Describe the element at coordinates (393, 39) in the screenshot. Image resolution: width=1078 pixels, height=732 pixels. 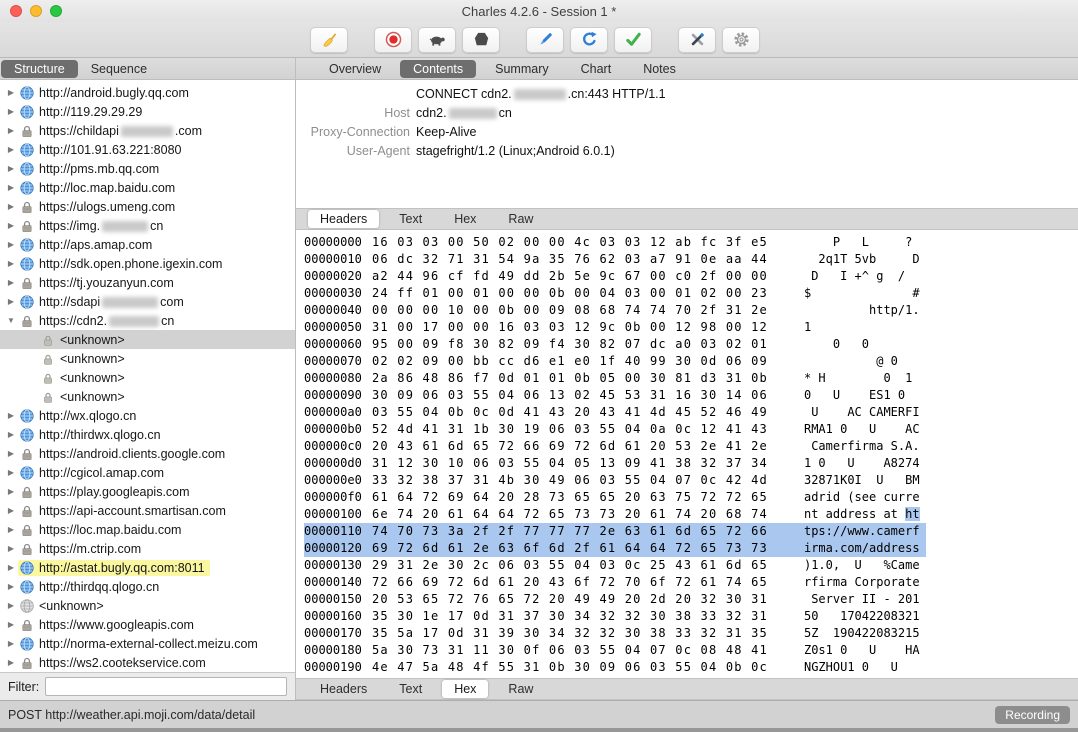
I see `record-button` at that location.